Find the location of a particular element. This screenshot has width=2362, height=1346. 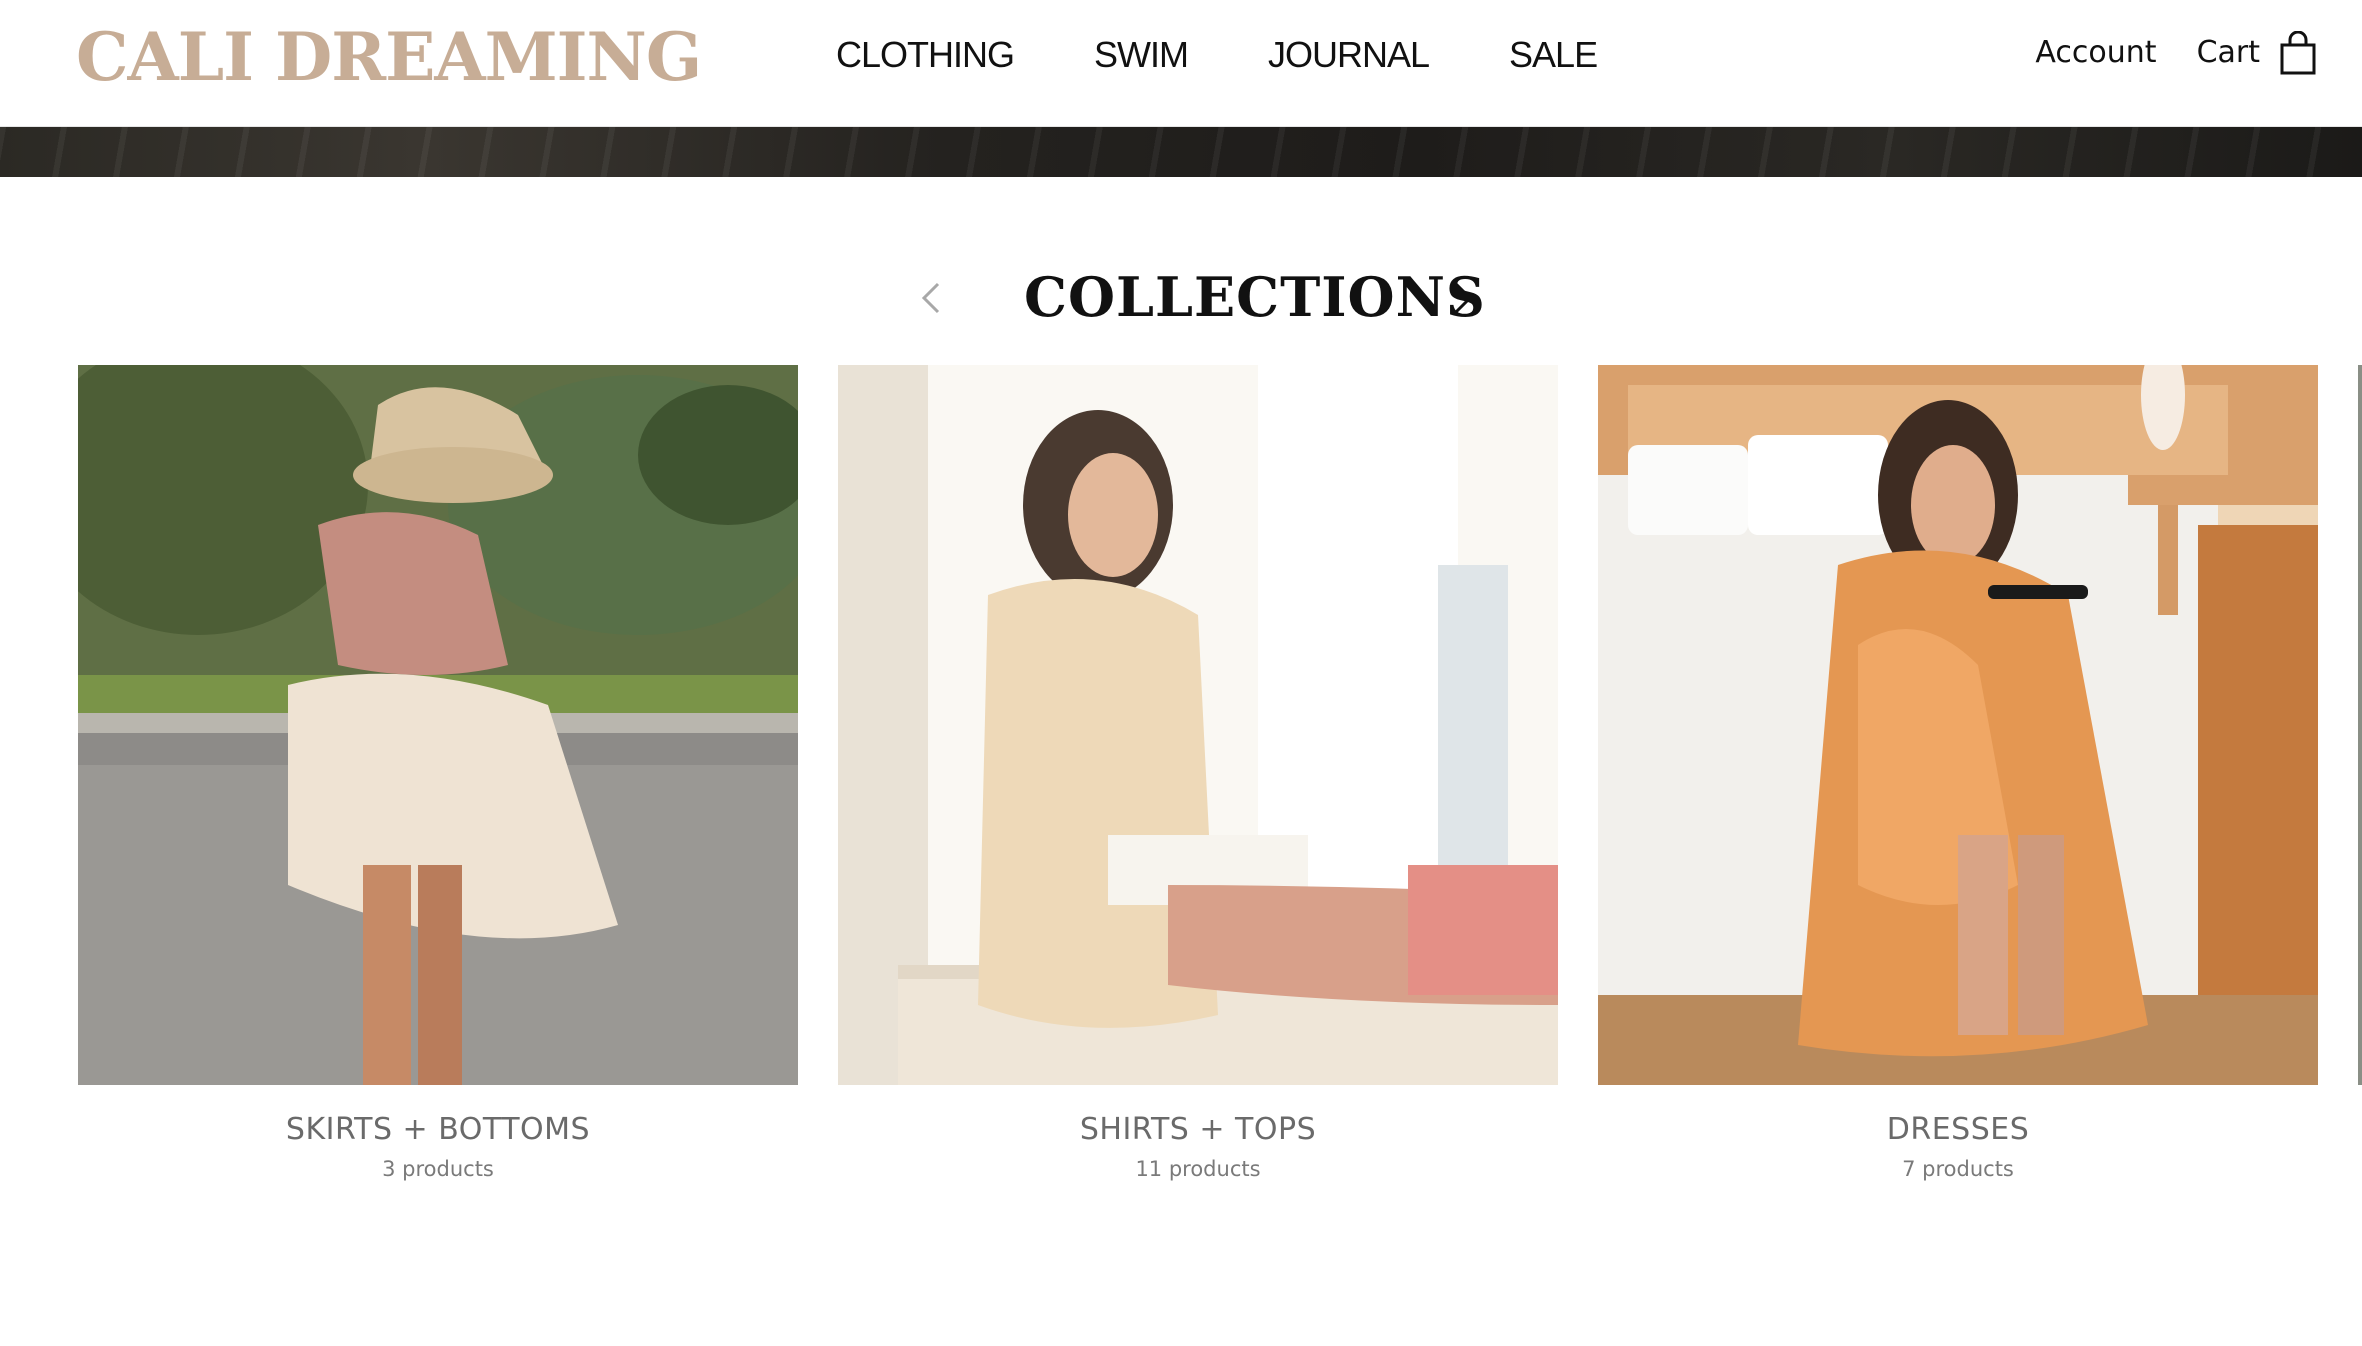

main-nav: CLOTHING SWIM JOURNAL SALE is located at coordinates (1217, 55).